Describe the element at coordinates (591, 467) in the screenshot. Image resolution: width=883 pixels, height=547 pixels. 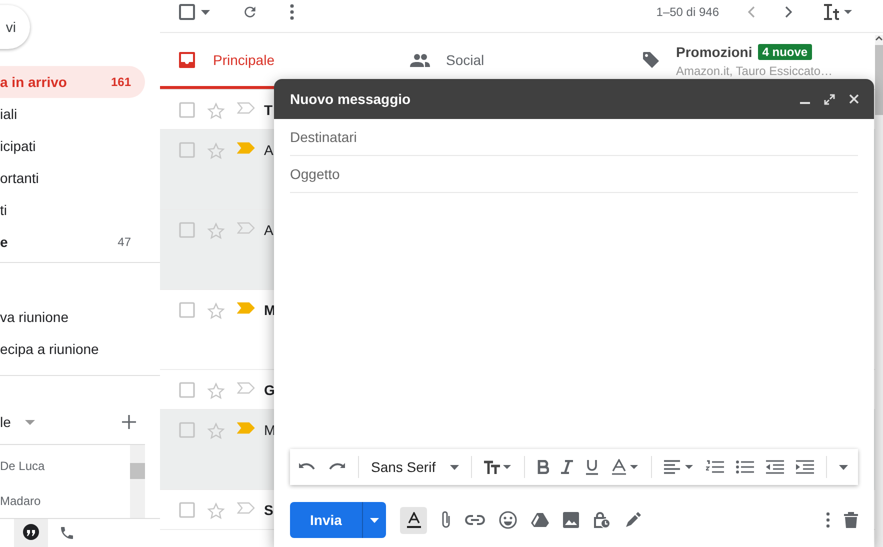
I see `underline-icon` at that location.